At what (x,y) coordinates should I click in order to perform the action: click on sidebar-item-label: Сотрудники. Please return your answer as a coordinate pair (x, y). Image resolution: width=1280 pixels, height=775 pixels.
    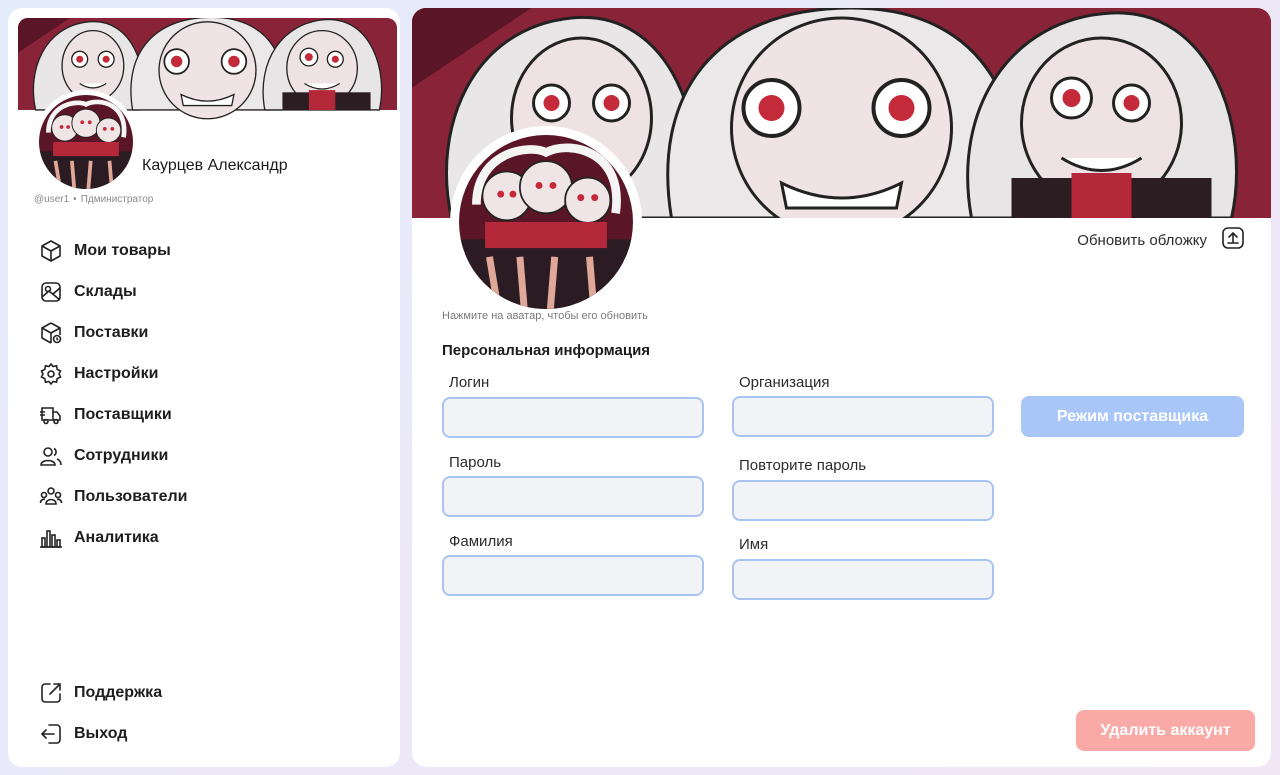
    Looking at the image, I should click on (121, 455).